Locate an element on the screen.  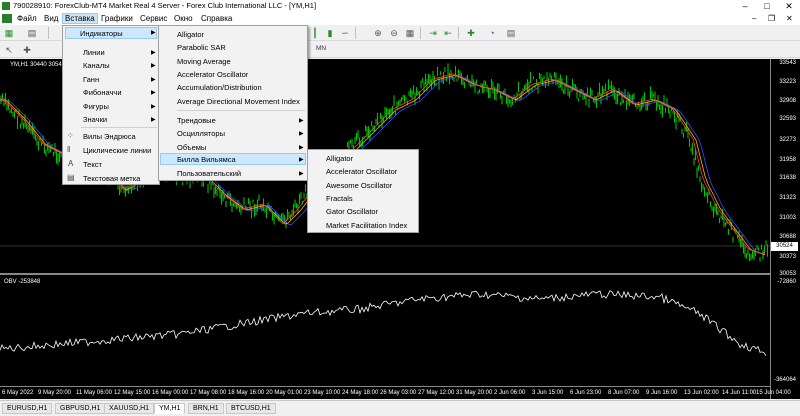
bw-fractals: Fractals is located at coordinates (339, 198).